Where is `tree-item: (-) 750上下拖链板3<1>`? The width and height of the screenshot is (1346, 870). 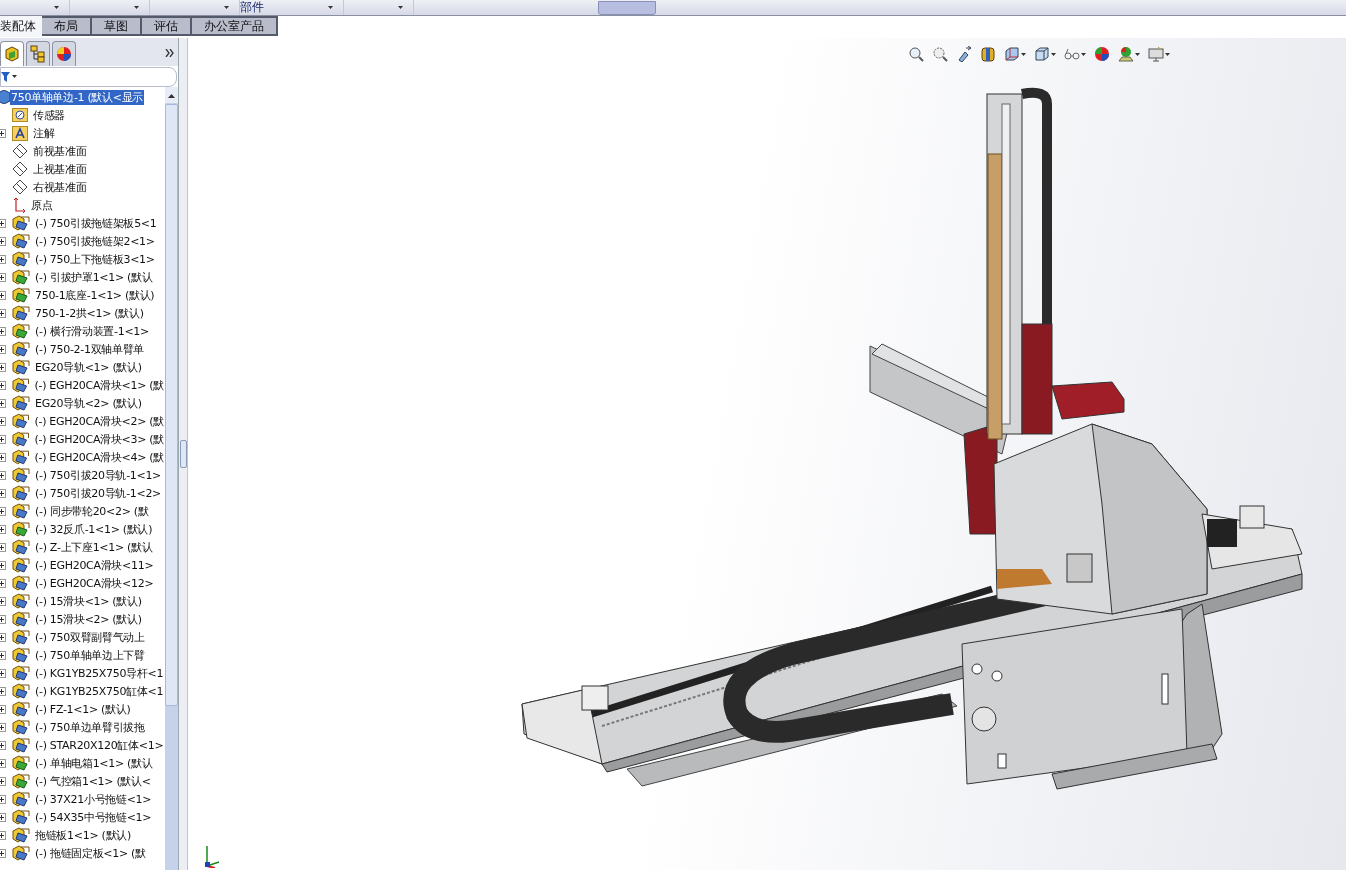 tree-item: (-) 750上下拖链板3<1> is located at coordinates (95, 259).